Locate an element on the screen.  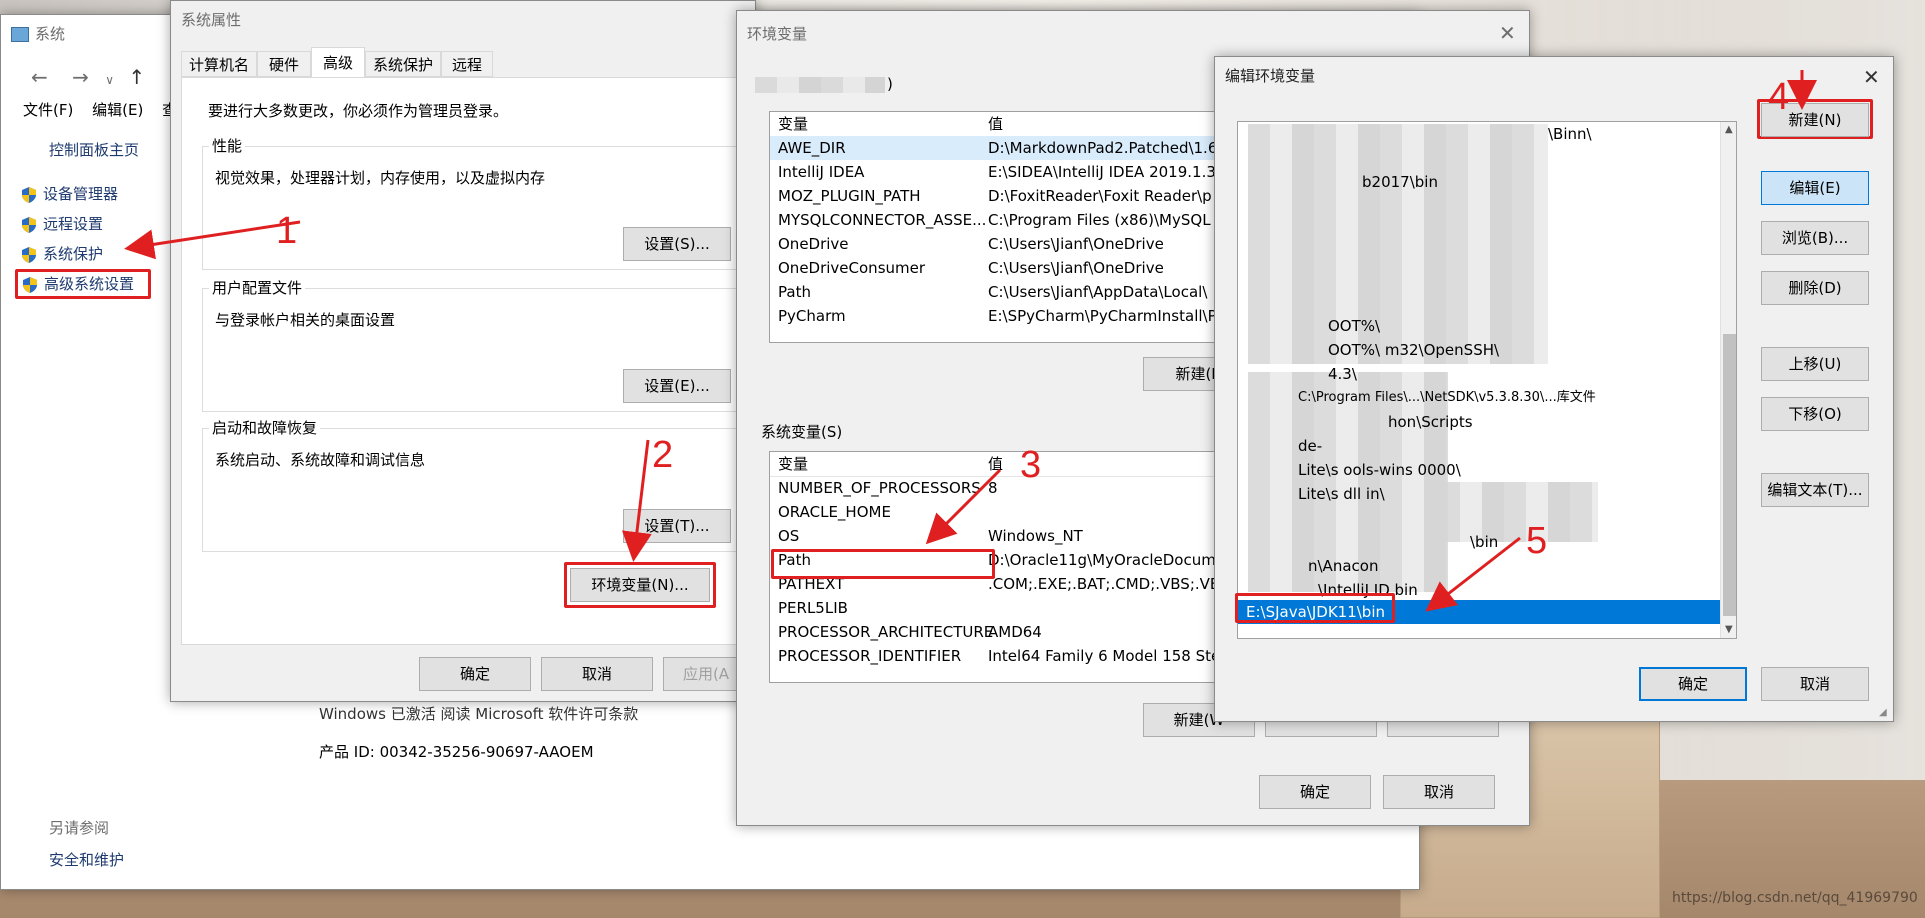
annotation-number-1: 1 is located at coordinates (287, 231).